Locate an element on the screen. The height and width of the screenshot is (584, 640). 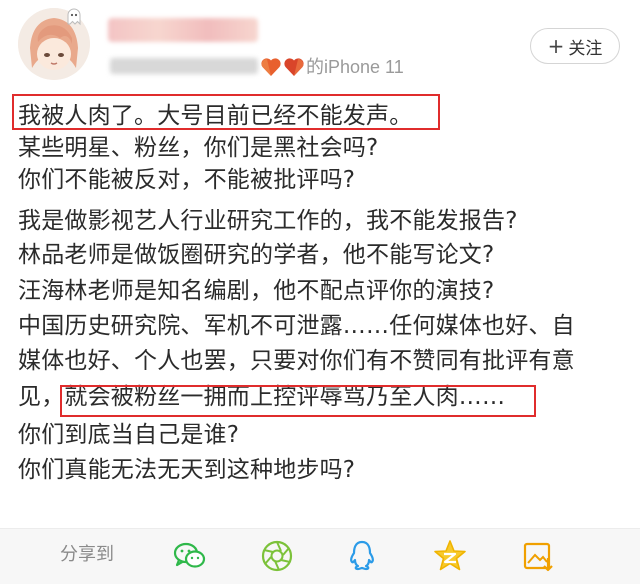
wechat-icon is located at coordinates (190, 556).